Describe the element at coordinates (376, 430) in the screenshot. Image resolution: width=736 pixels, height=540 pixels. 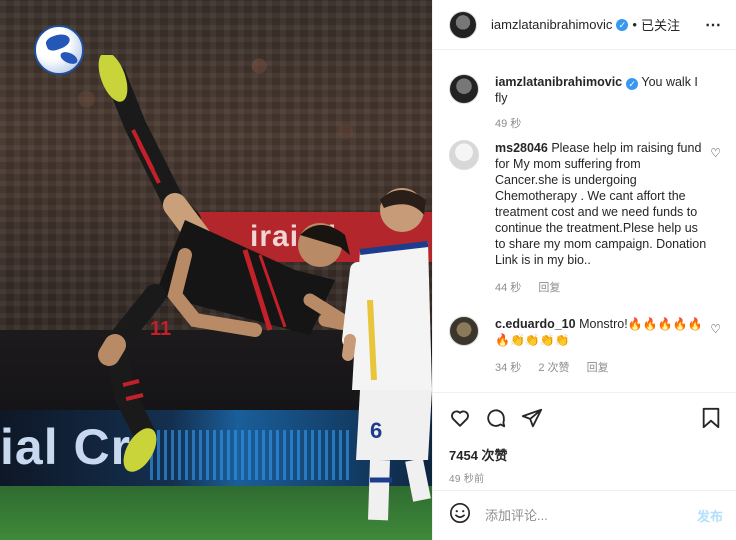
I see `svg-text: 6` at that location.